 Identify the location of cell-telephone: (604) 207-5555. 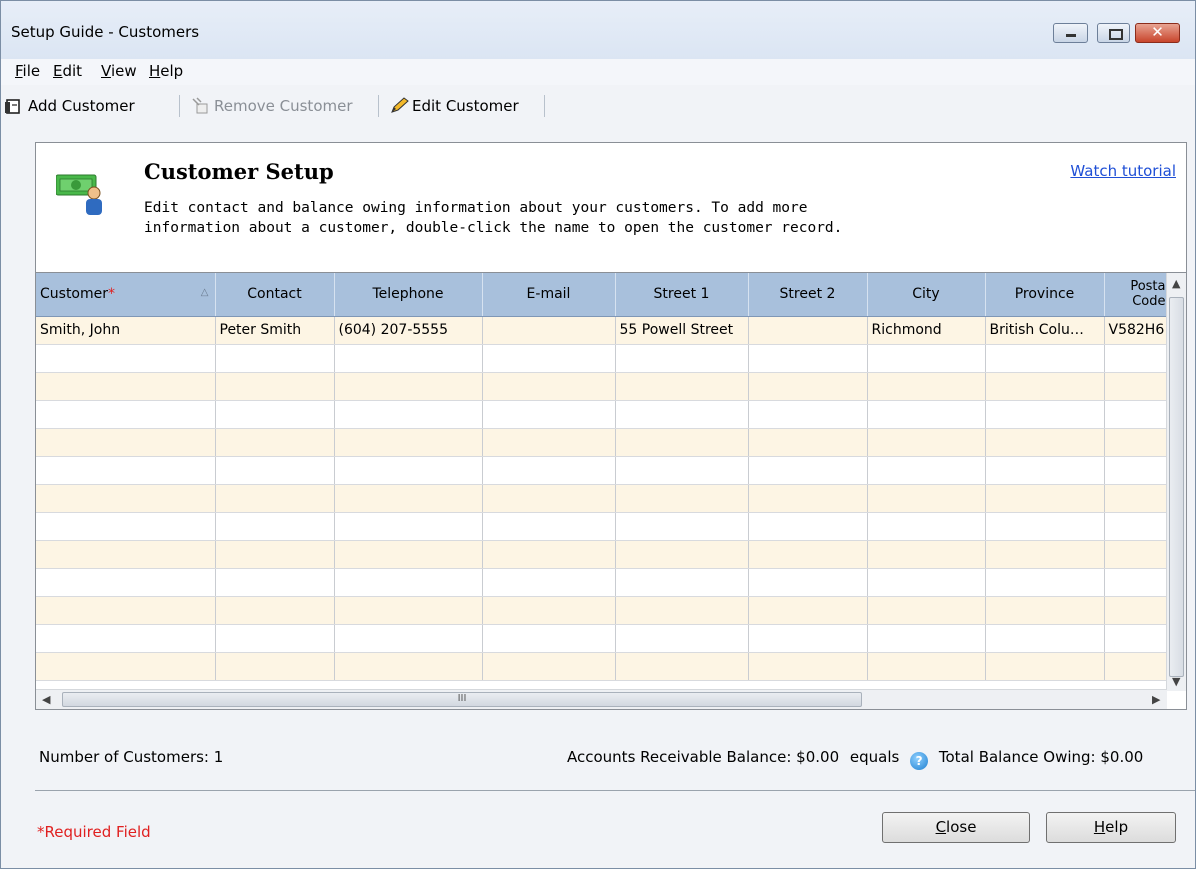
(408, 330).